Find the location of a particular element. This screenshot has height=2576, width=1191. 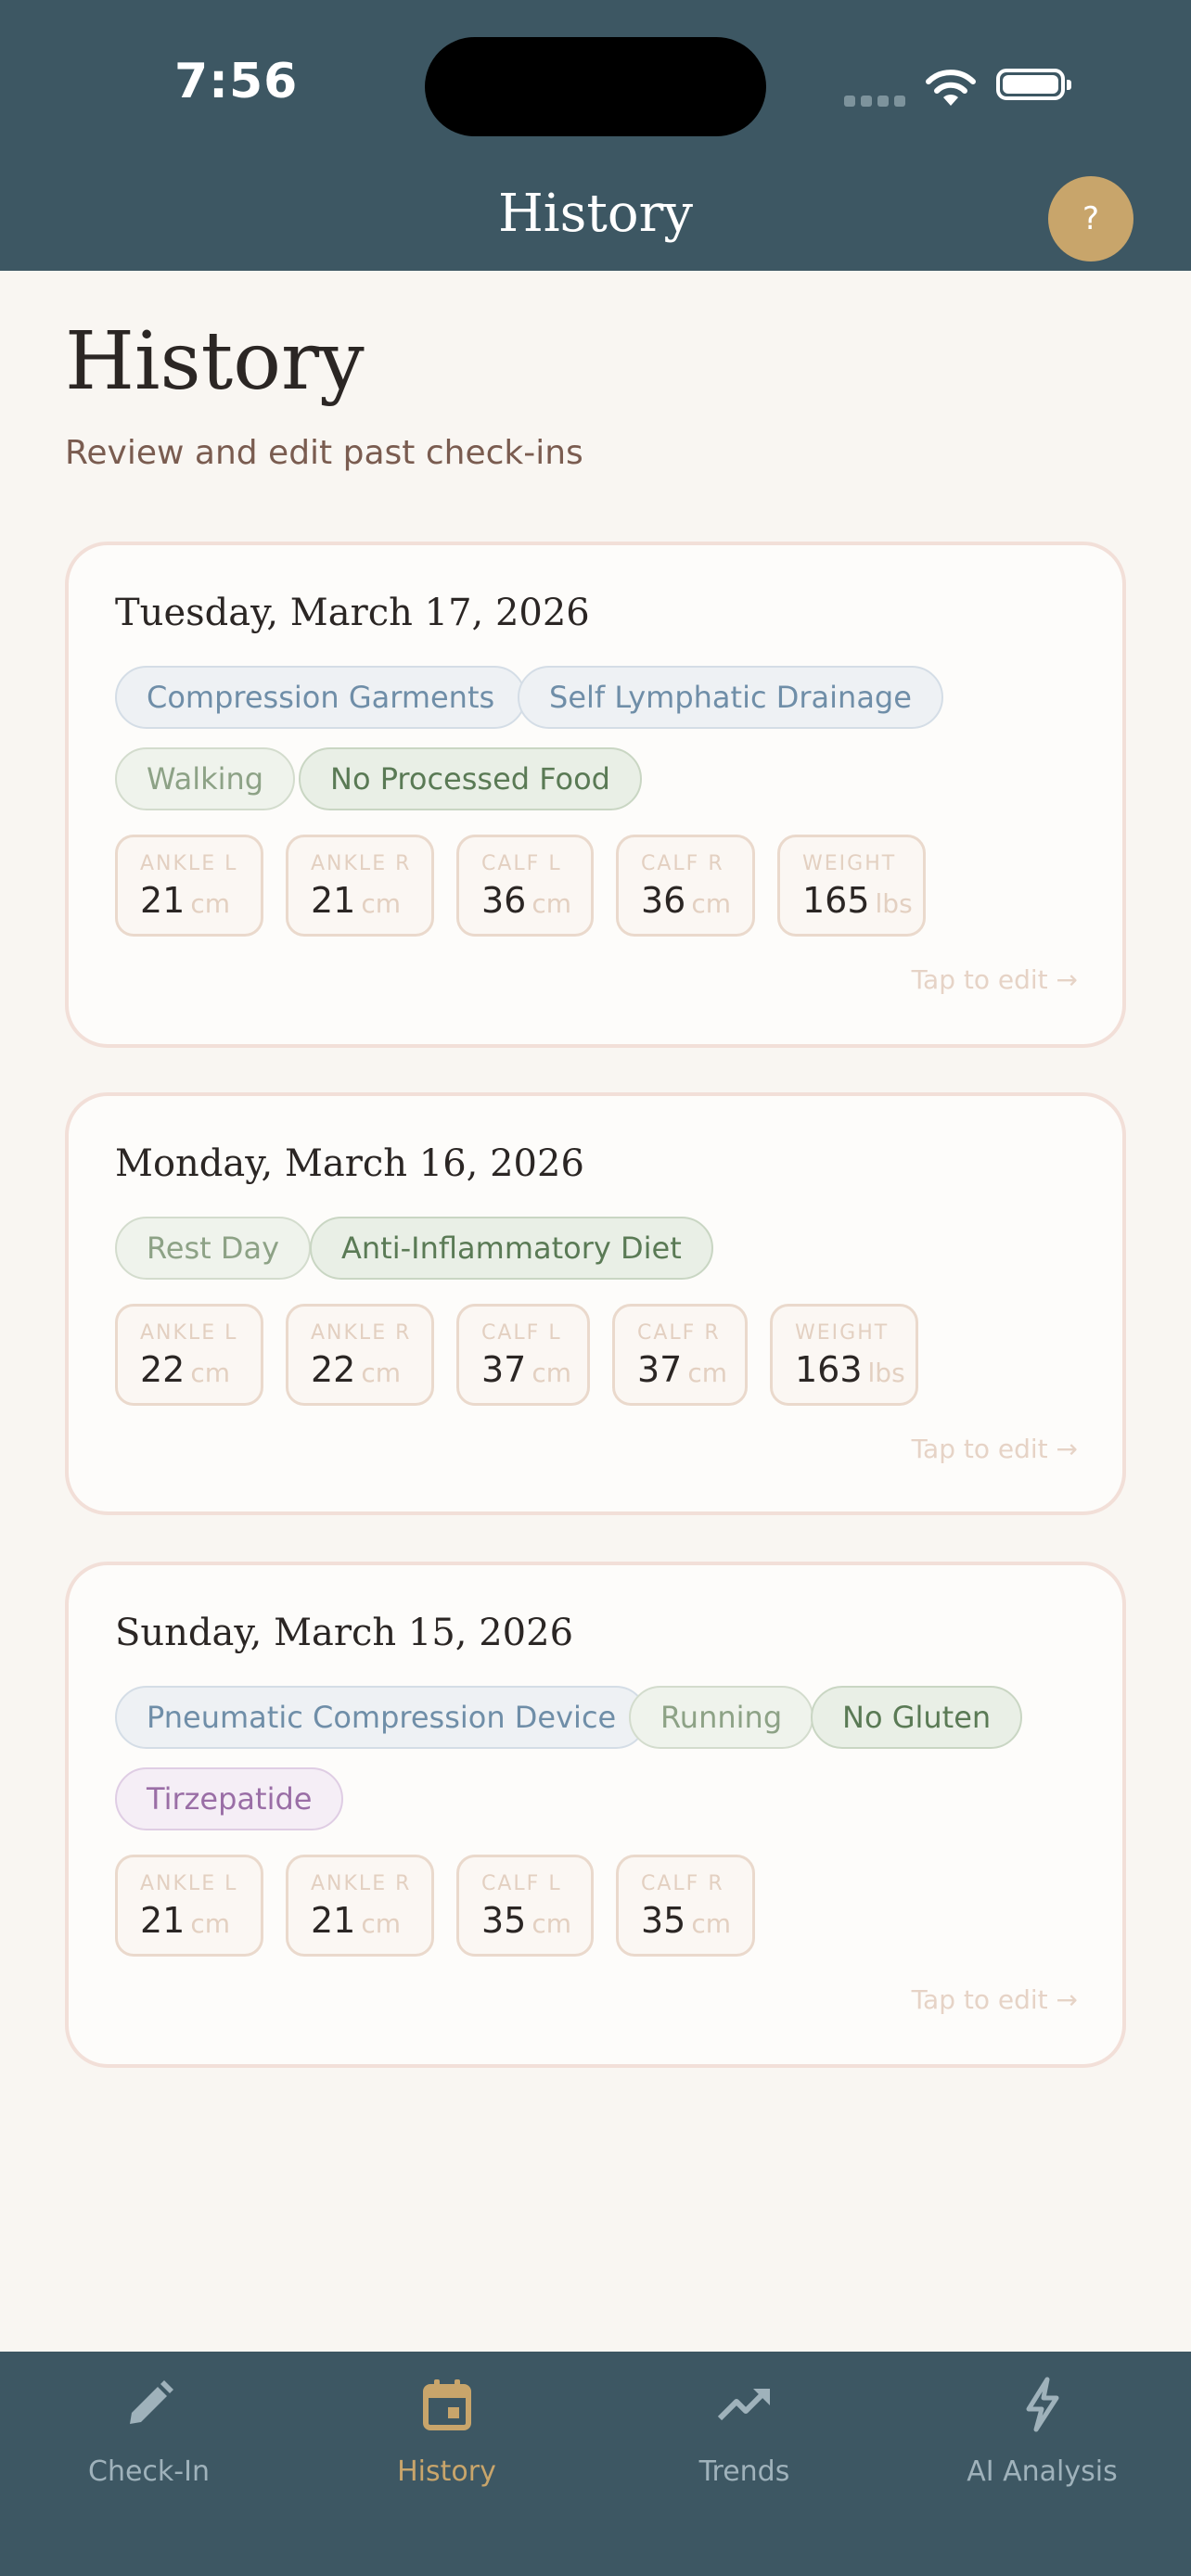

lightning-icon is located at coordinates (1042, 2405).